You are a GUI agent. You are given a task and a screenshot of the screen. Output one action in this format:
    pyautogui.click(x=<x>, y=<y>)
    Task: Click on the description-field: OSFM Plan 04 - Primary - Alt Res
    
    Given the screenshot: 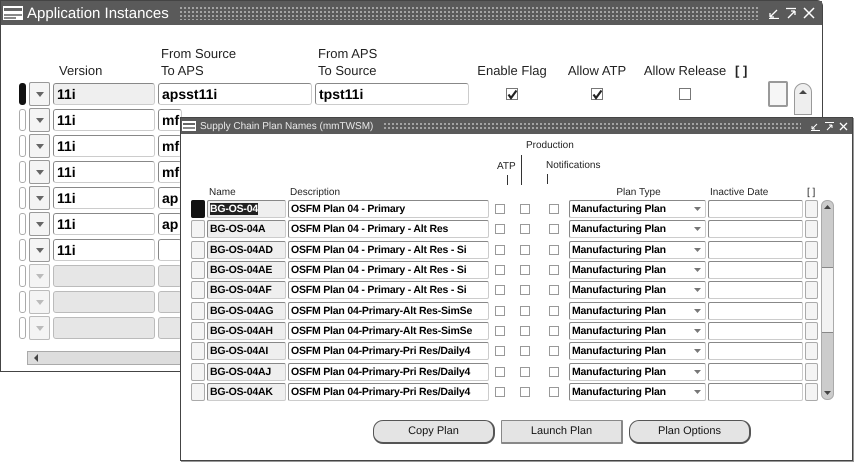 What is the action you would take?
    pyautogui.click(x=388, y=229)
    